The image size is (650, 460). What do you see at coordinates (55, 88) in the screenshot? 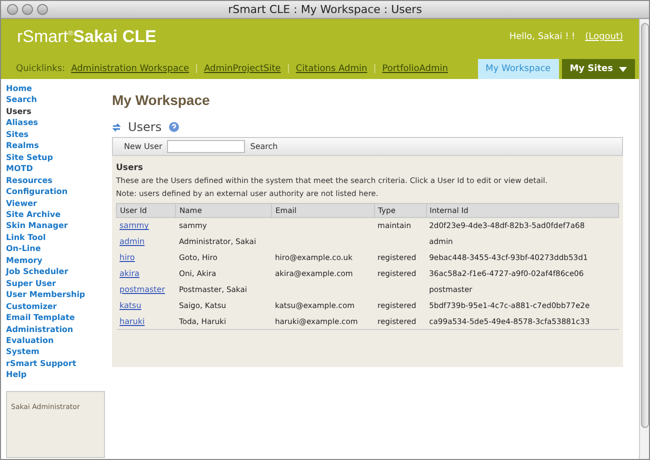
I see `sidebar-item: Home` at bounding box center [55, 88].